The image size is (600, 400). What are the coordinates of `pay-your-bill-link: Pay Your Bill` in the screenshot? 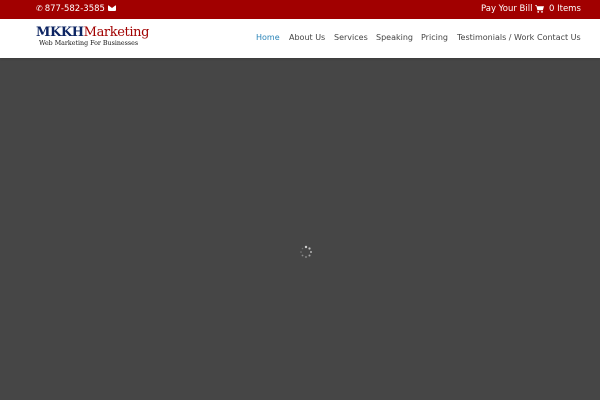 It's located at (506, 9).